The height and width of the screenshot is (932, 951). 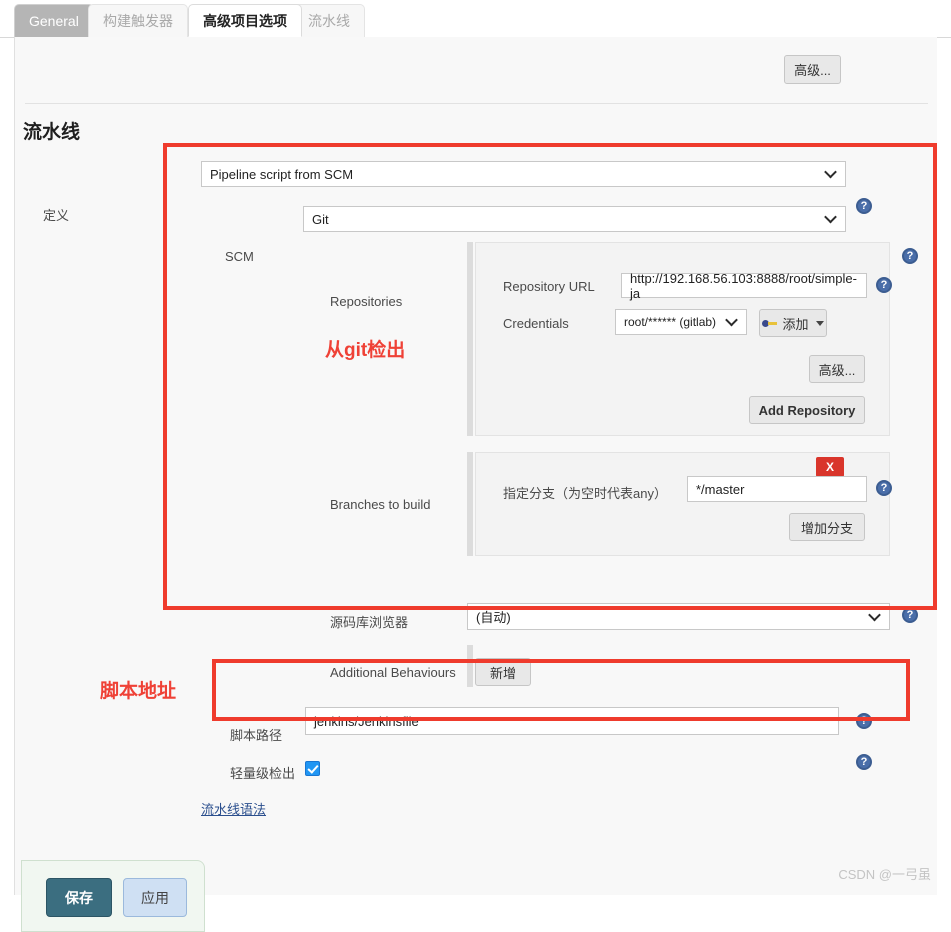 What do you see at coordinates (819, 323) in the screenshot?
I see `chevron-down-icon` at bounding box center [819, 323].